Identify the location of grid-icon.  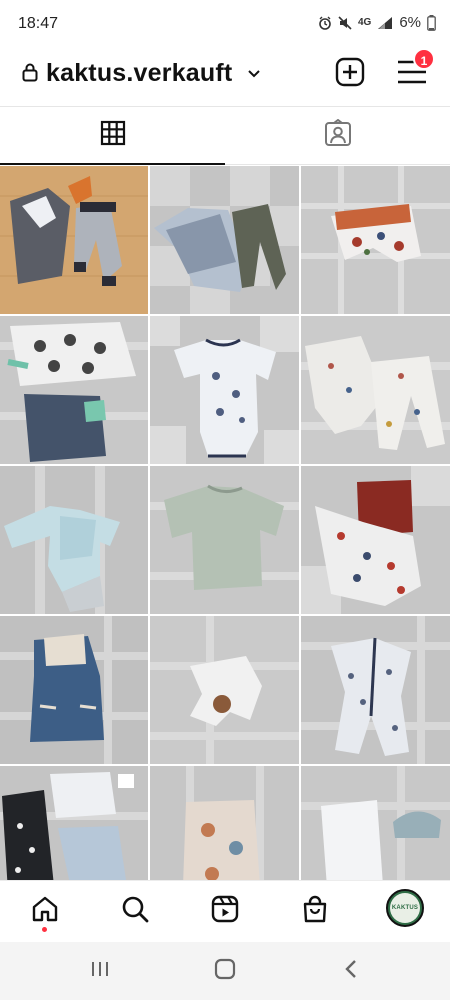
(113, 135).